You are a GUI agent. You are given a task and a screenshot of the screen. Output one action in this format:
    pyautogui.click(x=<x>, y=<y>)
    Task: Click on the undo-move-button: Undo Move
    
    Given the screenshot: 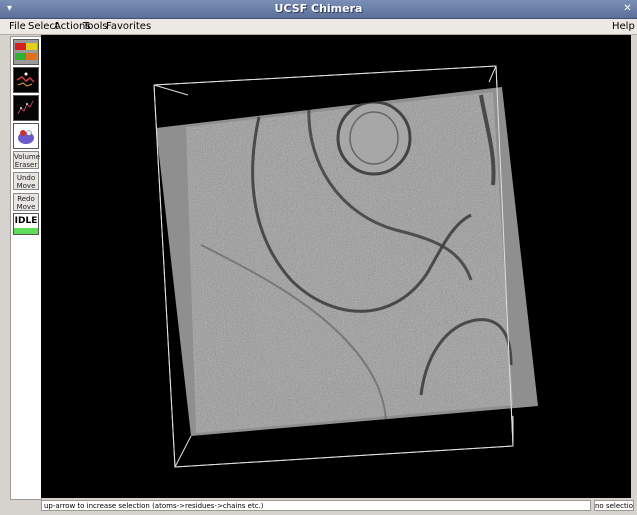 What is the action you would take?
    pyautogui.click(x=26, y=181)
    